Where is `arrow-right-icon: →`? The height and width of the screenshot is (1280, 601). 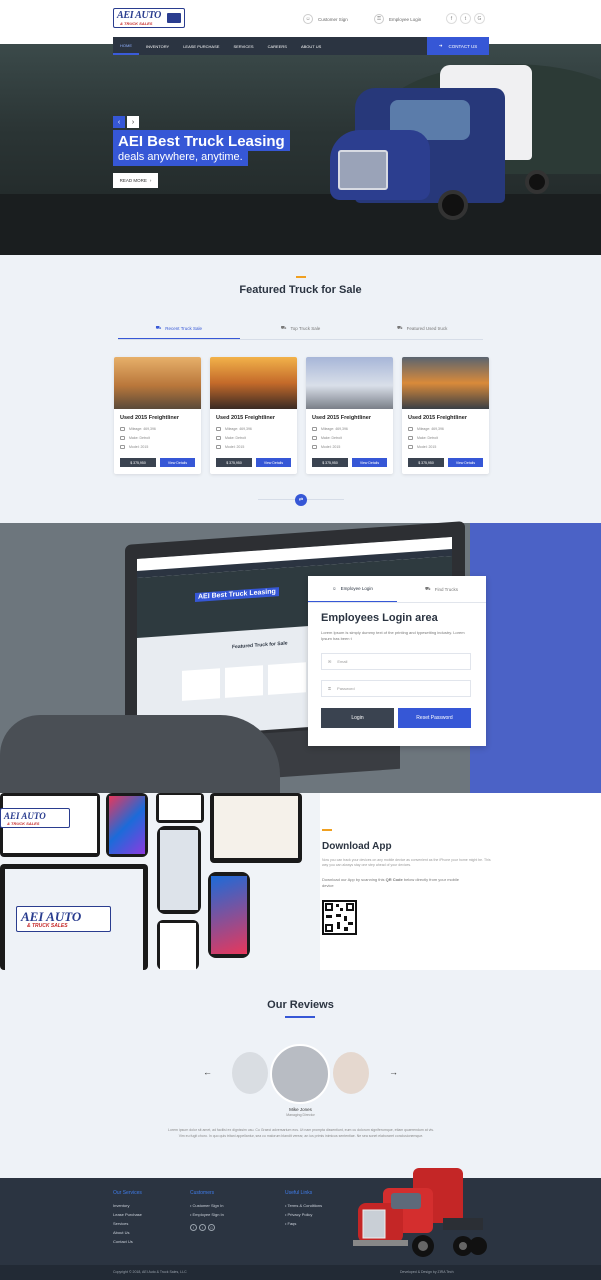
arrow-right-icon: → is located at coordinates (393, 1072).